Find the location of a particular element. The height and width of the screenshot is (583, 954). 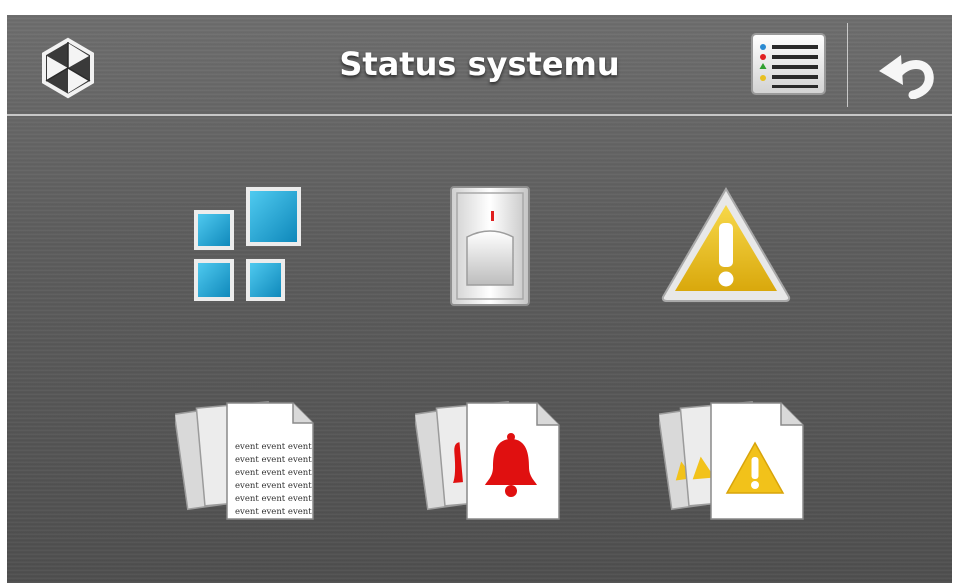

troubles-tile is located at coordinates (726, 245).